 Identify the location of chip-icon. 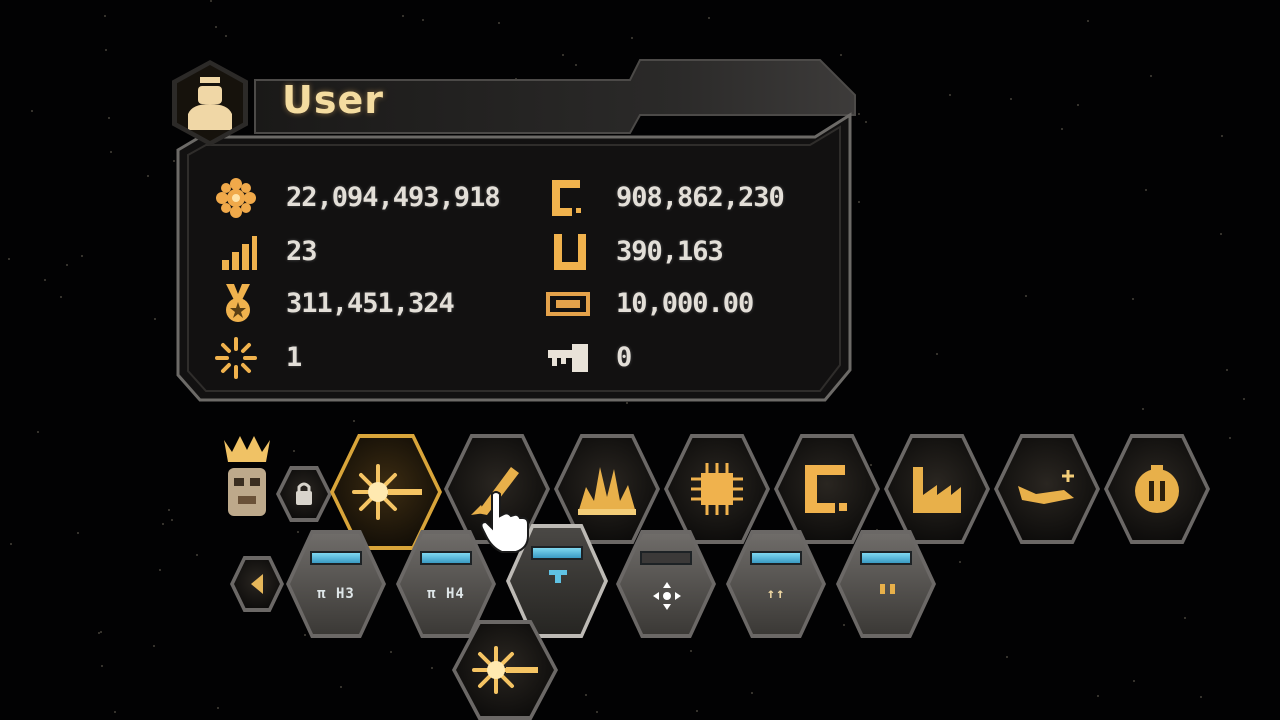
(717, 489).